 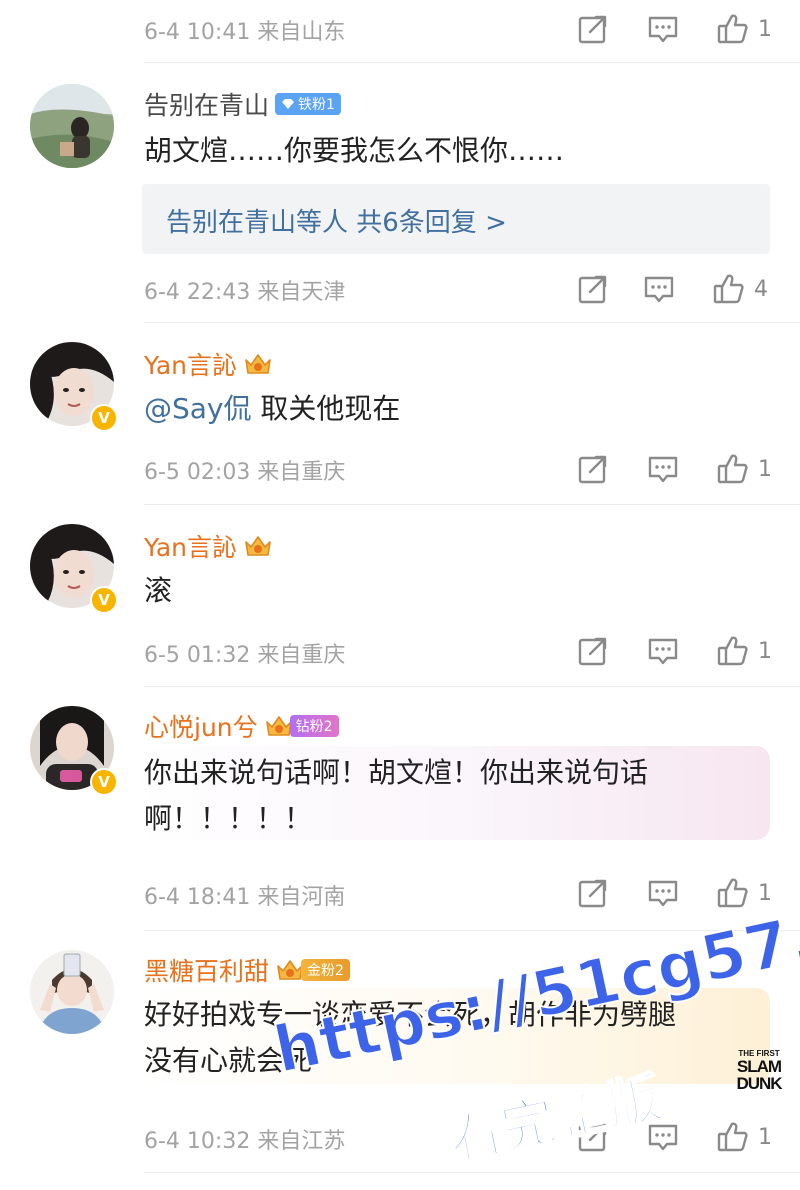 I want to click on slam-dunk-logo: THE FIRST SLAM DUNK, so click(x=759, y=1071).